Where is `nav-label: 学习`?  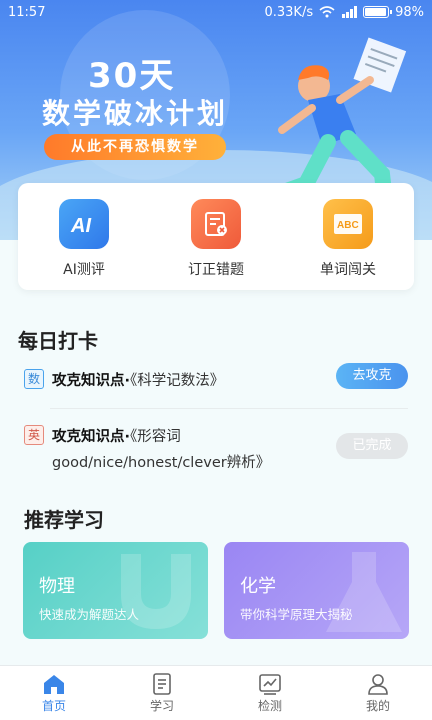 nav-label: 学习 is located at coordinates (161, 705).